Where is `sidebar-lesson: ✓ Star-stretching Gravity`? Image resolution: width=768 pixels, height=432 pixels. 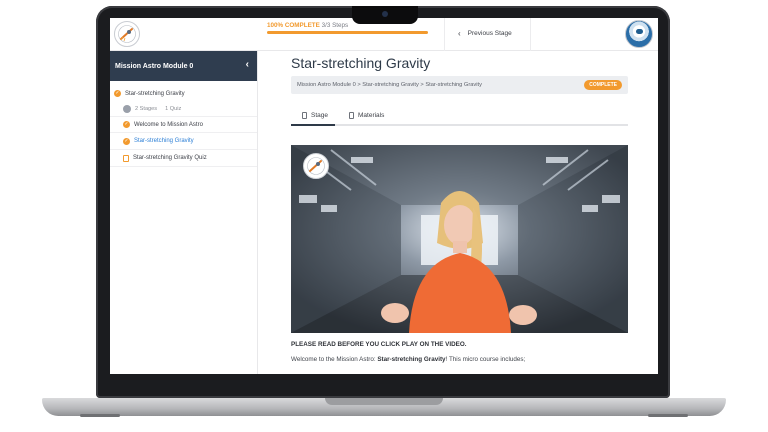 sidebar-lesson: ✓ Star-stretching Gravity is located at coordinates (183, 93).